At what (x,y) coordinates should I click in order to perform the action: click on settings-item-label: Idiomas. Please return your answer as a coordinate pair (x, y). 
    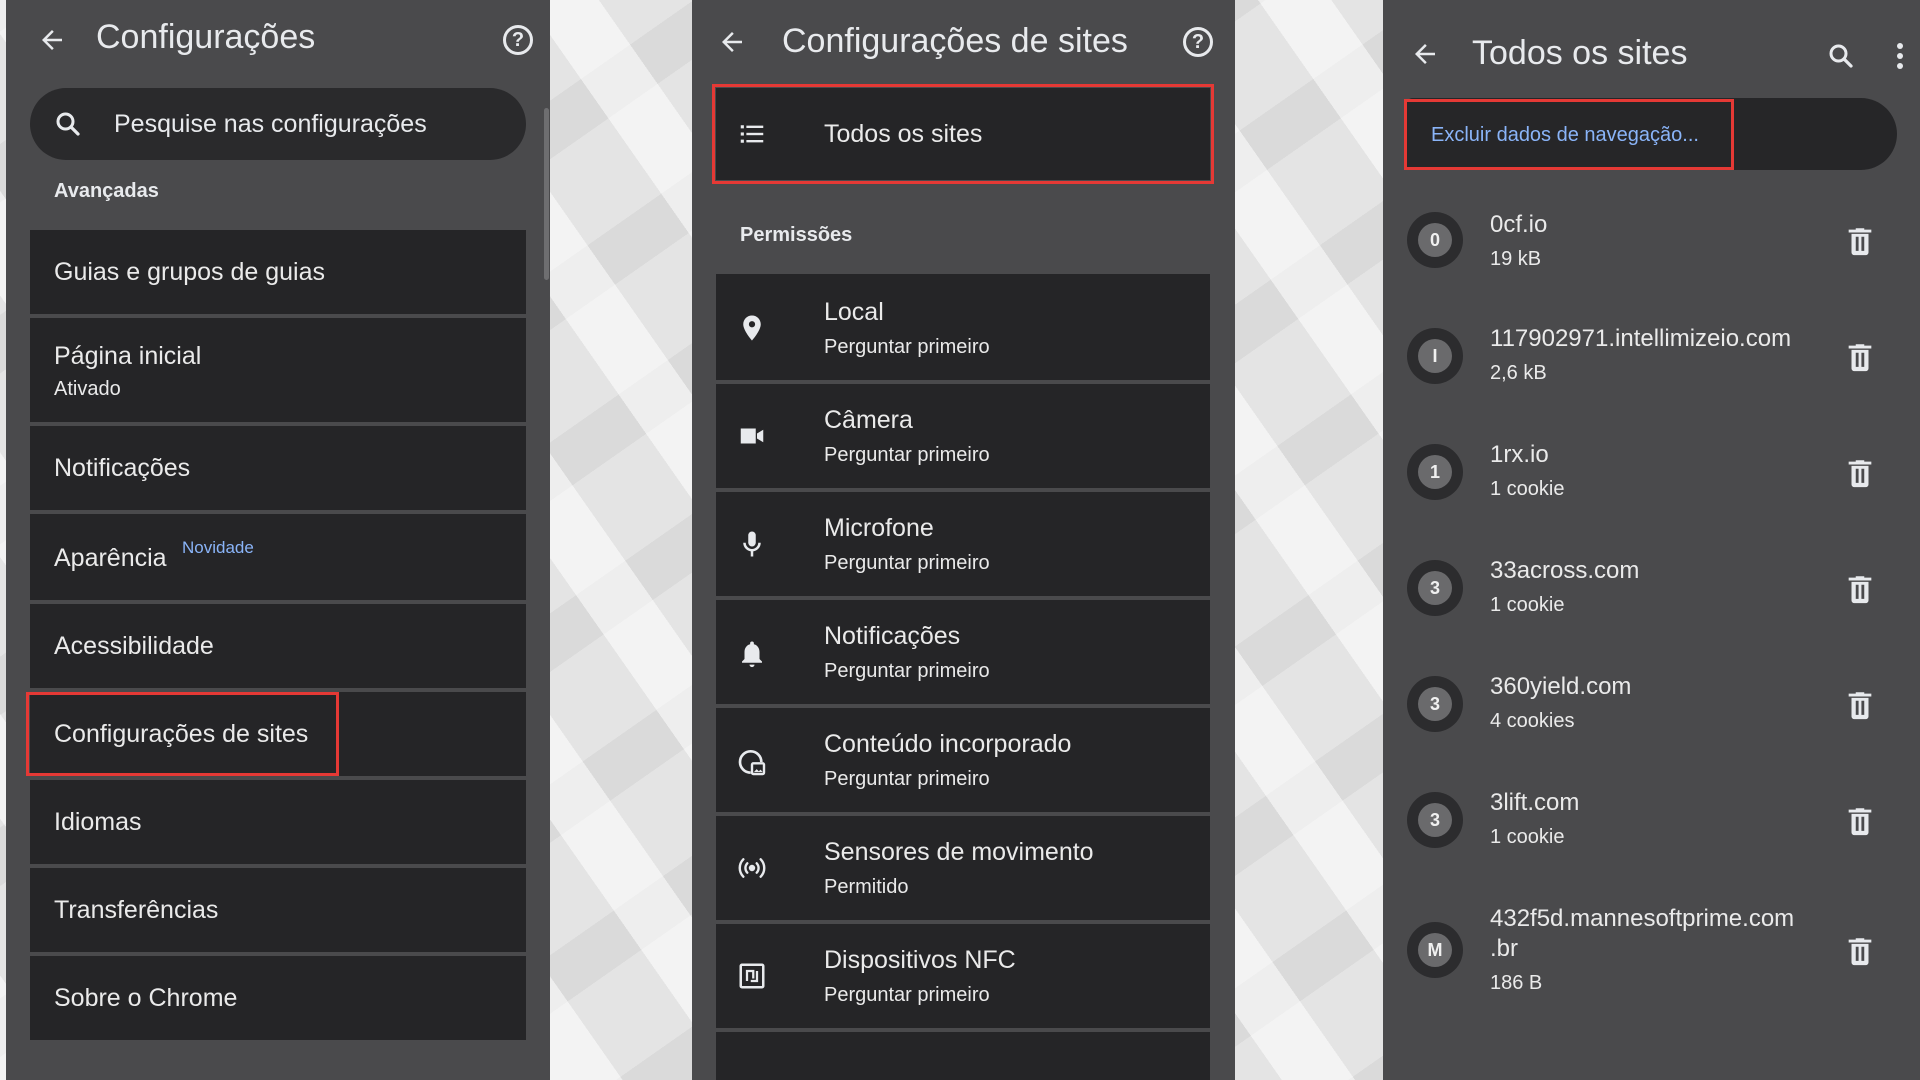
    Looking at the image, I should click on (98, 822).